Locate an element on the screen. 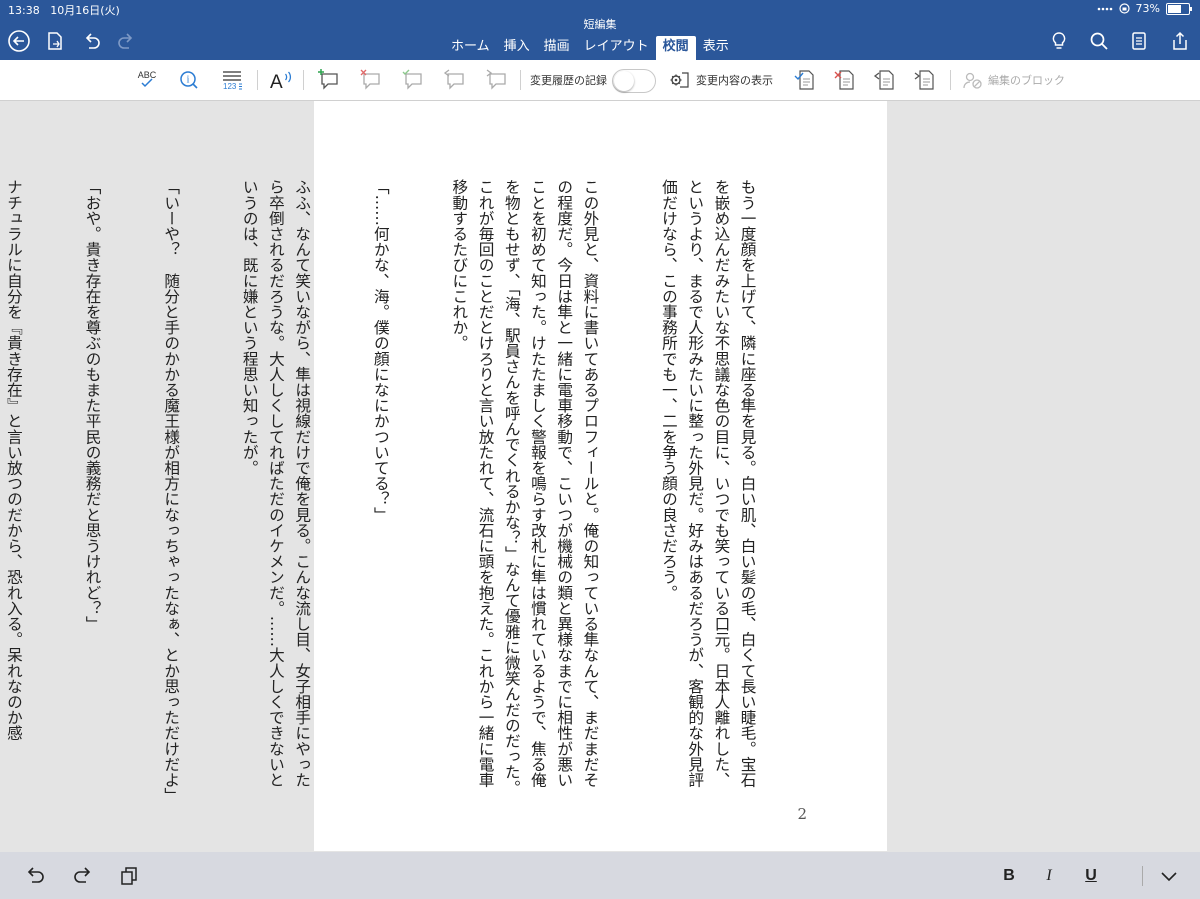 This screenshot has height=899, width=1200. tab-insert: 挿入 is located at coordinates (517, 48).